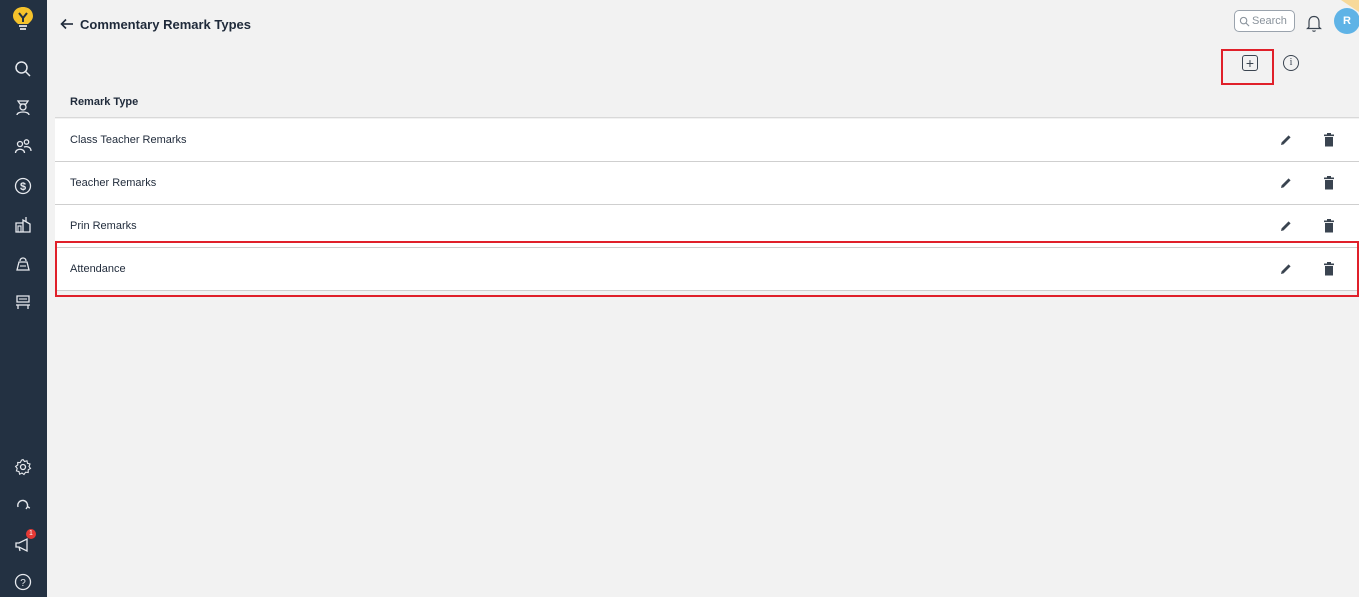  Describe the element at coordinates (23, 505) in the screenshot. I see `refresh-icon` at that location.